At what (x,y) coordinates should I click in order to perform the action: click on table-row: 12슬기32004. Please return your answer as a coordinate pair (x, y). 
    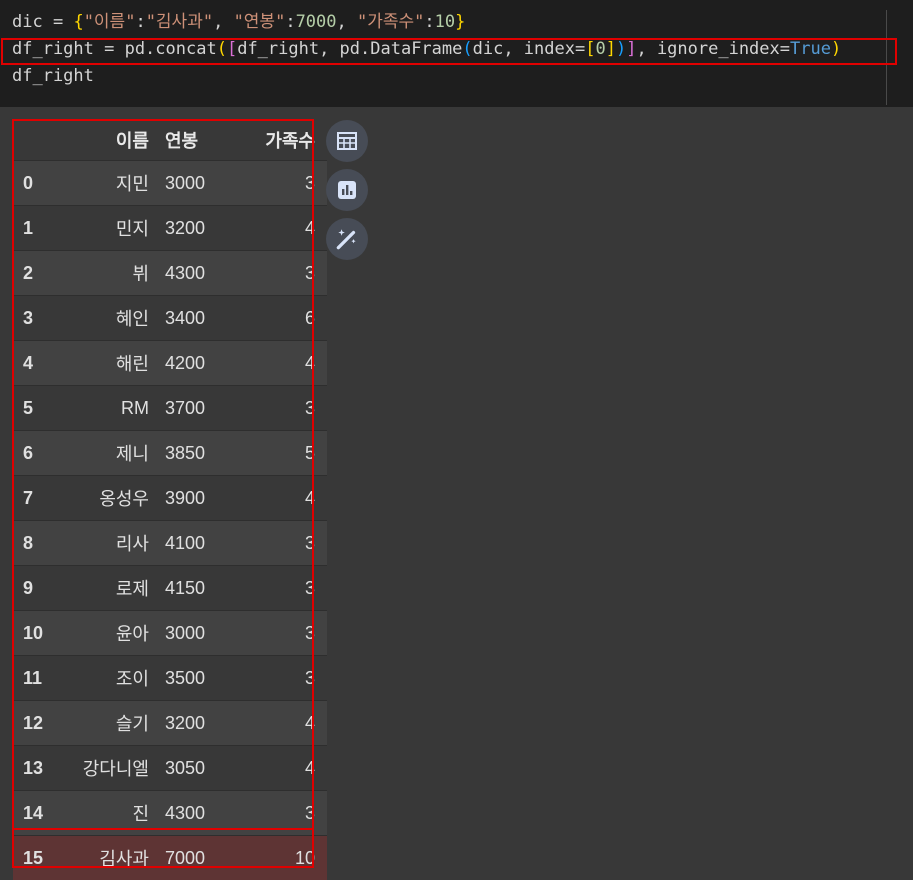
    Looking at the image, I should click on (170, 723).